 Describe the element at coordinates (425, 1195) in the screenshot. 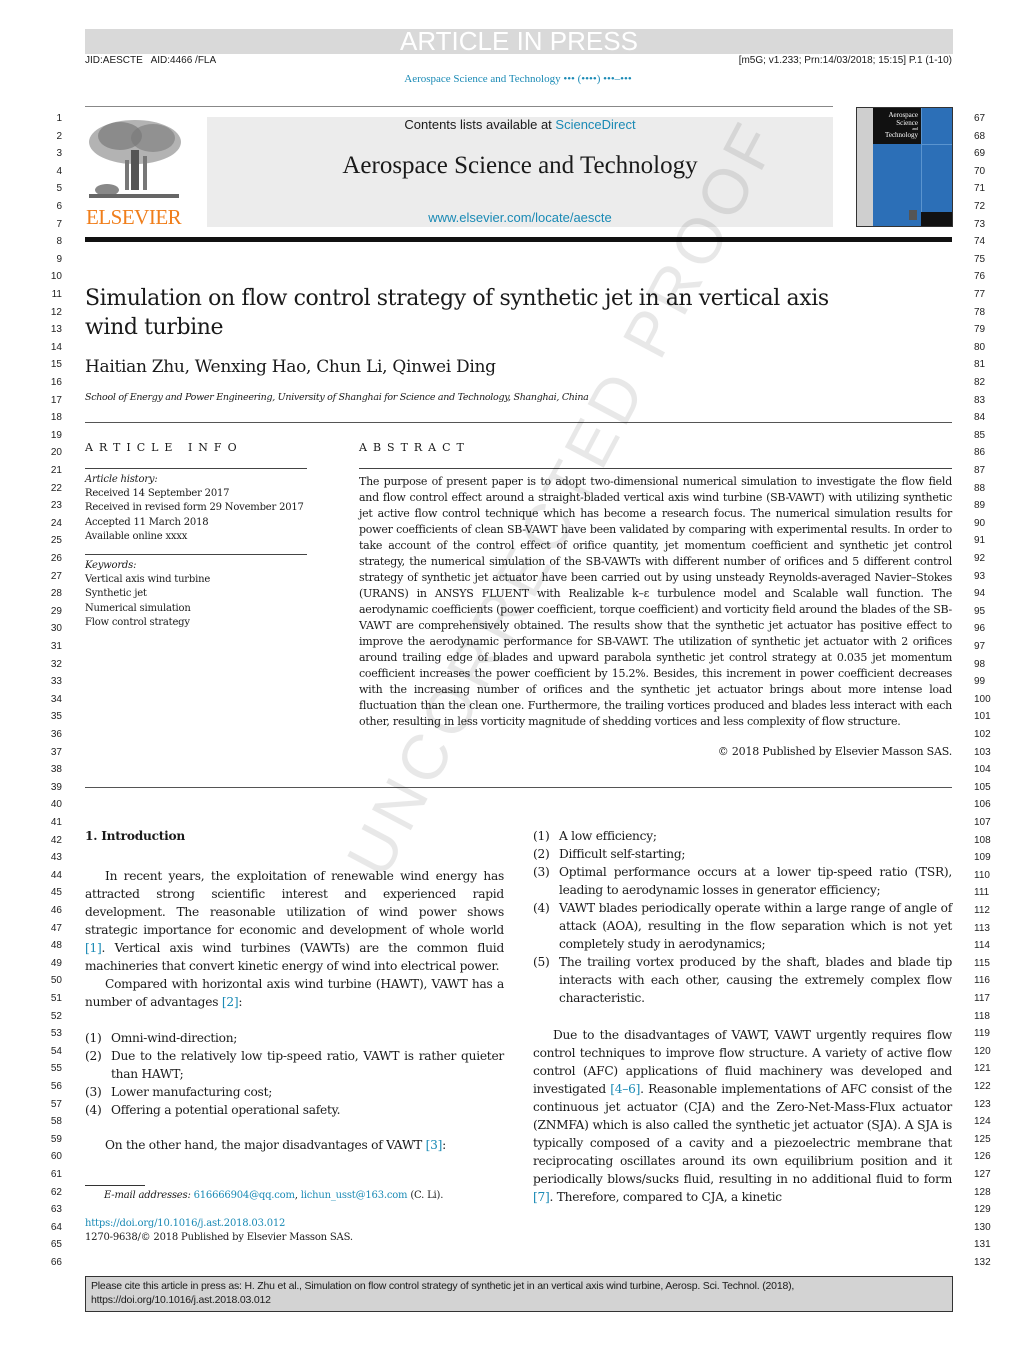

I see `text-run: (C. Li).` at that location.